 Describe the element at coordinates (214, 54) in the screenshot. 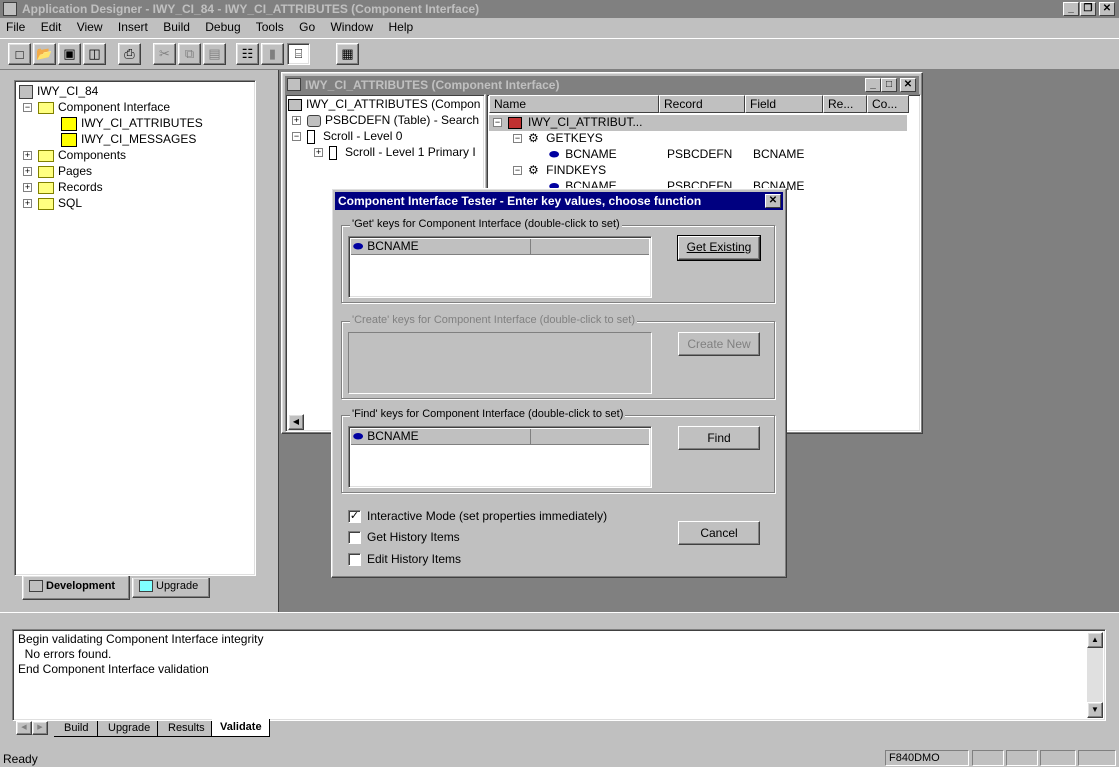

I see `paste-icon: ▤` at that location.